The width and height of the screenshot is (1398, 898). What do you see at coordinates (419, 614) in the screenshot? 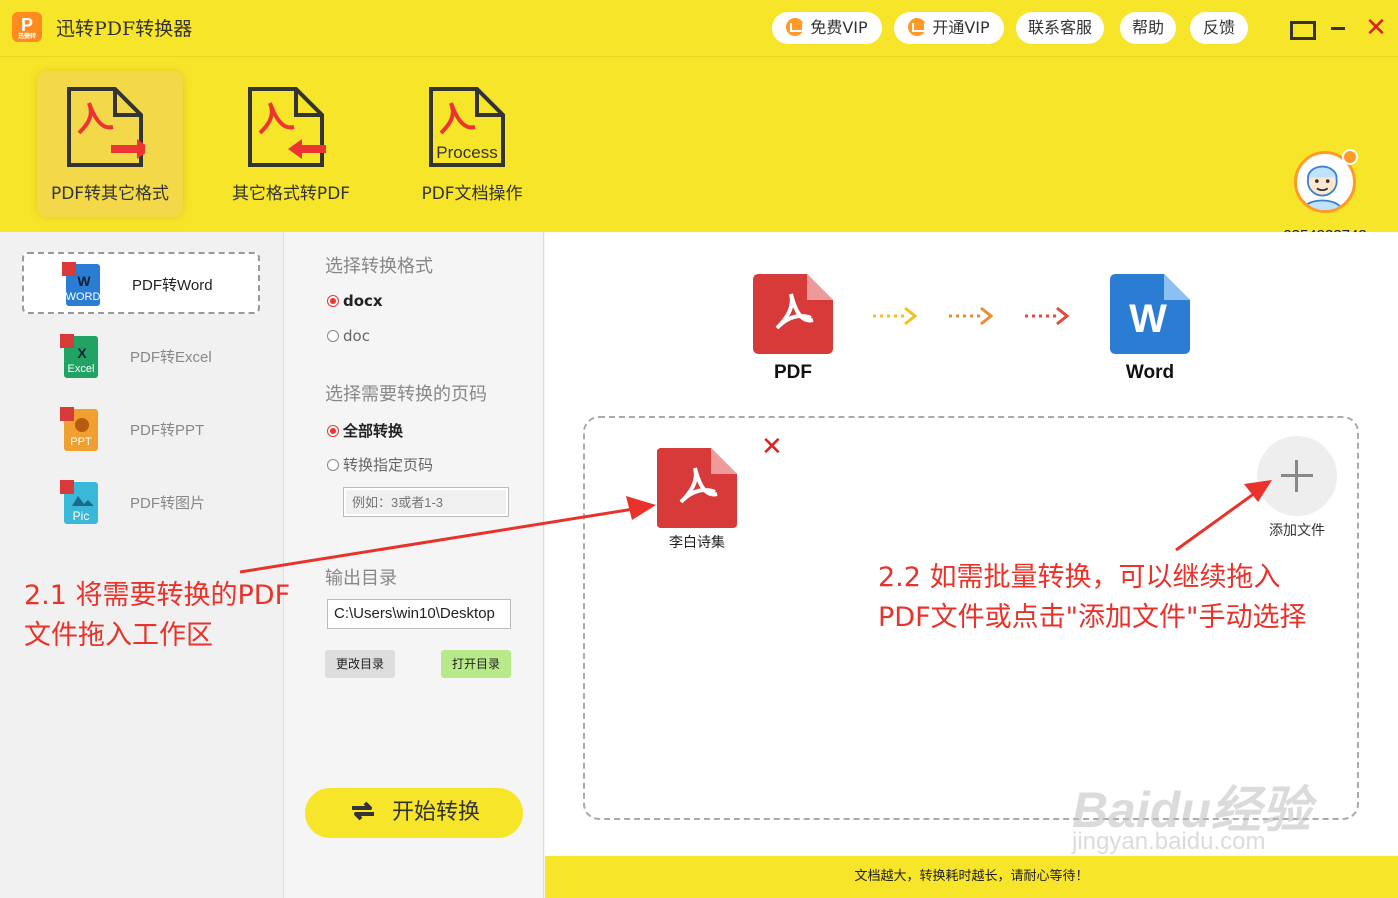
I see `output-dir-field: C:\Users\win10\Desktop` at bounding box center [419, 614].